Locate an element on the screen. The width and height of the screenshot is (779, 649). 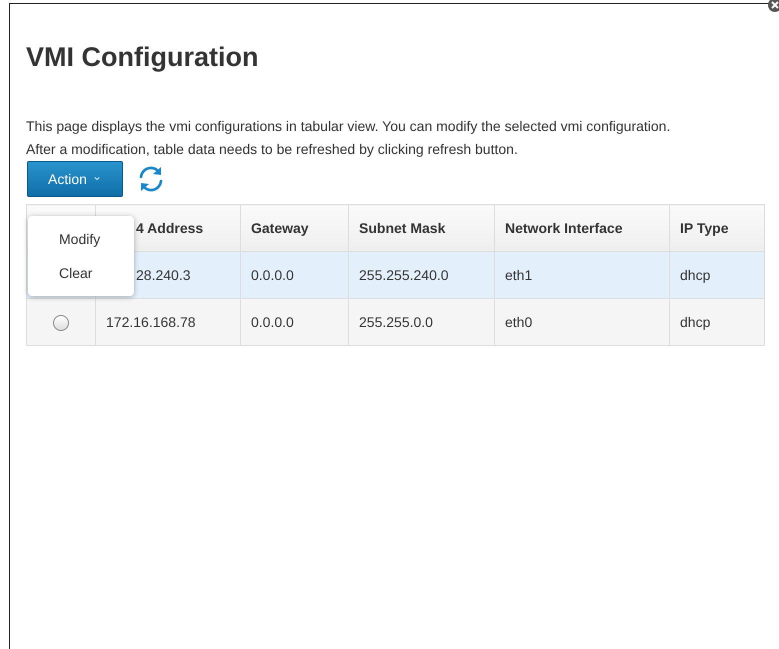
table-cell: eth0 is located at coordinates (582, 322).